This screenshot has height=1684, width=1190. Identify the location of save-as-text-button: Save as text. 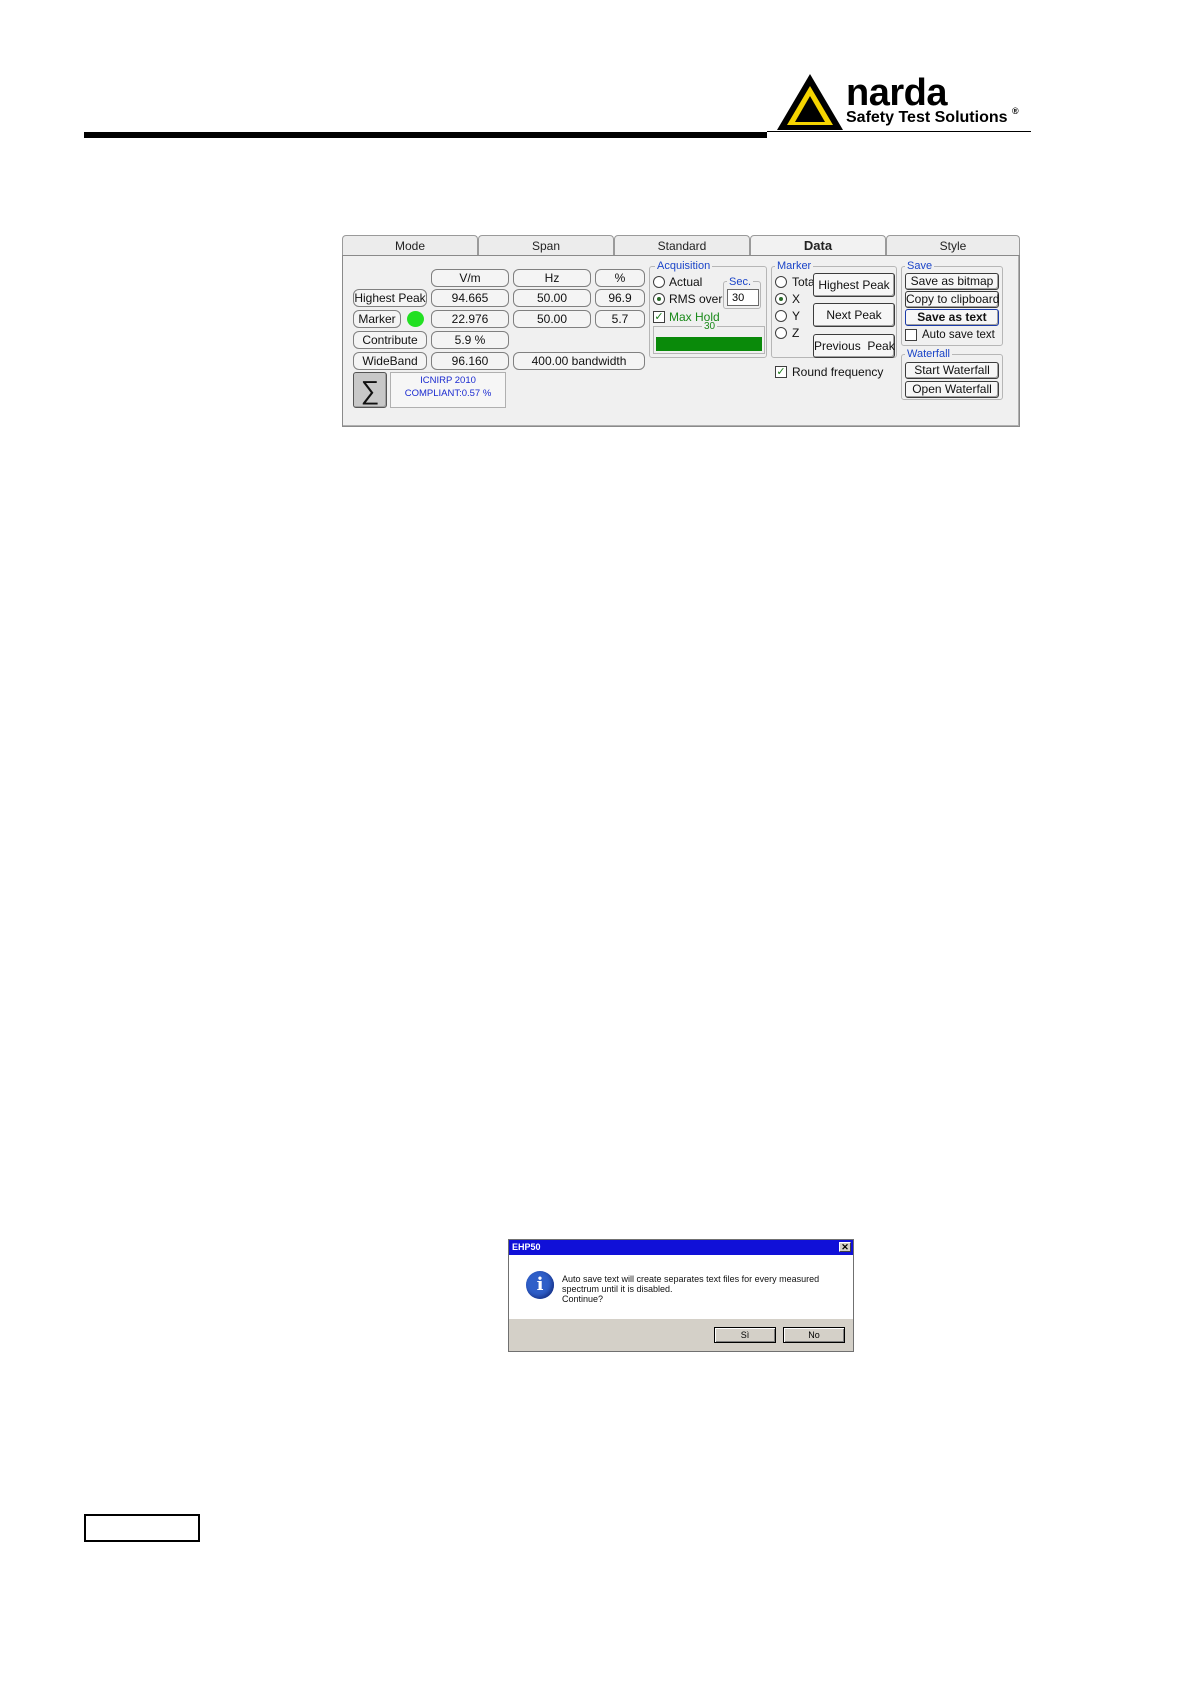
(952, 317).